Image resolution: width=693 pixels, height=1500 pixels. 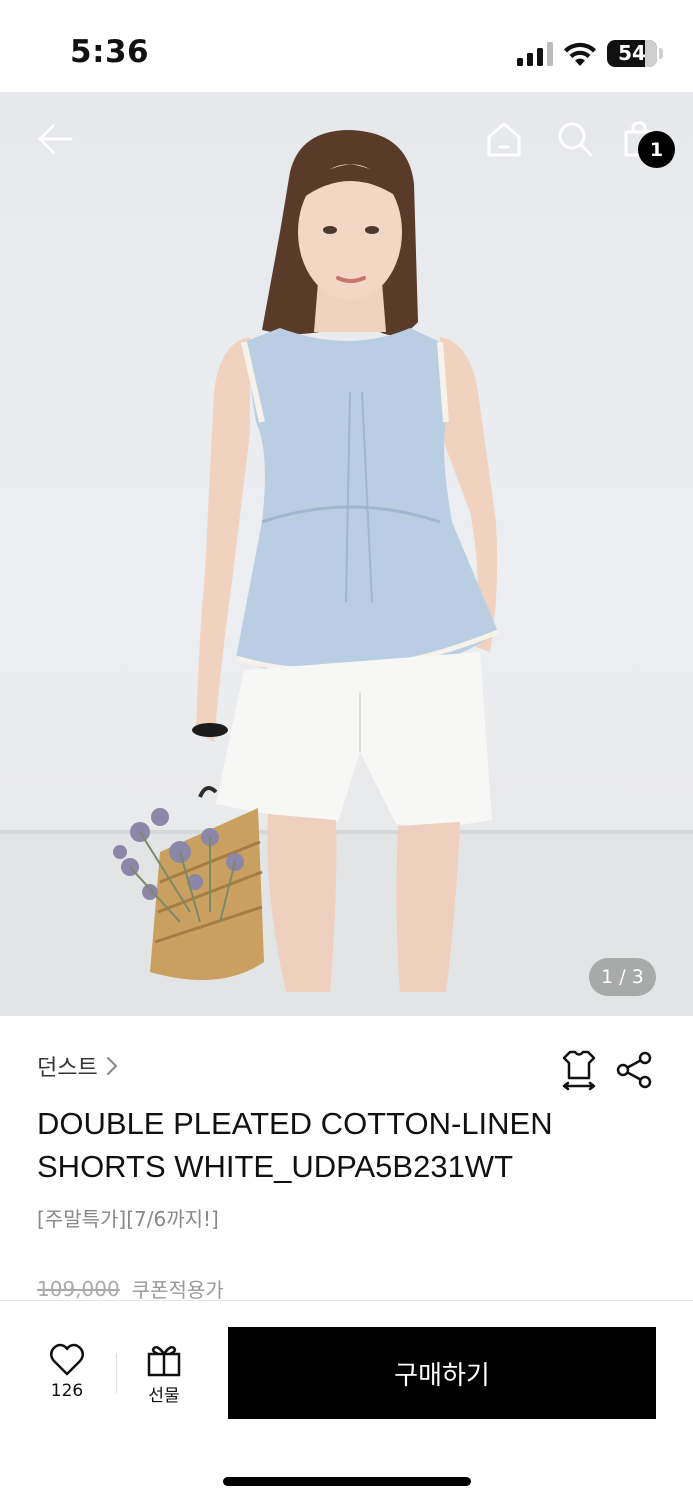 I want to click on divider, so click(x=116, y=1373).